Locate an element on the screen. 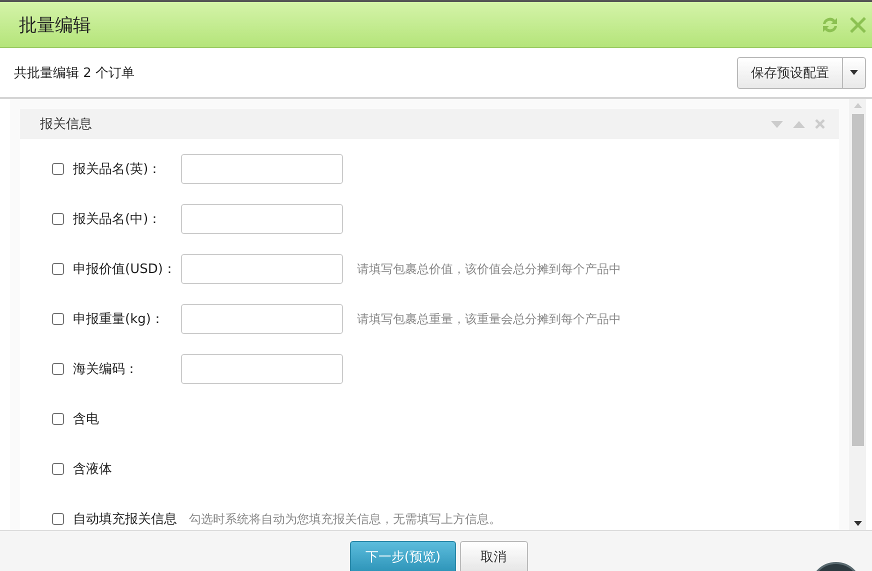  field-label: 海关编码： is located at coordinates (106, 369).